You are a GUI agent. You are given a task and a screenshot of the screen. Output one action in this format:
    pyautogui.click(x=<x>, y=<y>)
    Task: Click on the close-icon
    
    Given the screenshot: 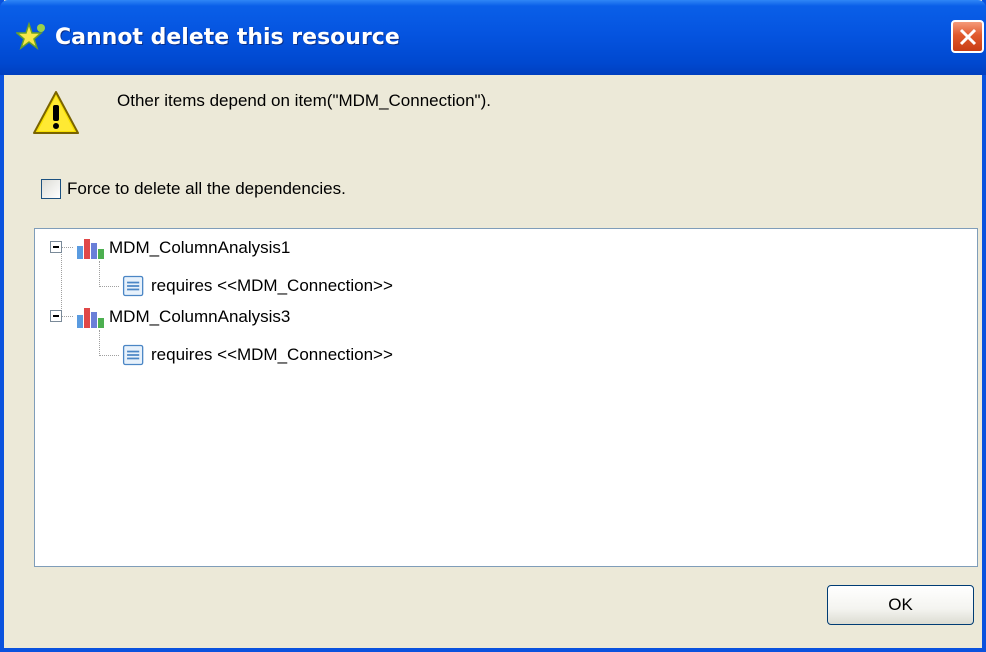 What is the action you would take?
    pyautogui.click(x=968, y=37)
    